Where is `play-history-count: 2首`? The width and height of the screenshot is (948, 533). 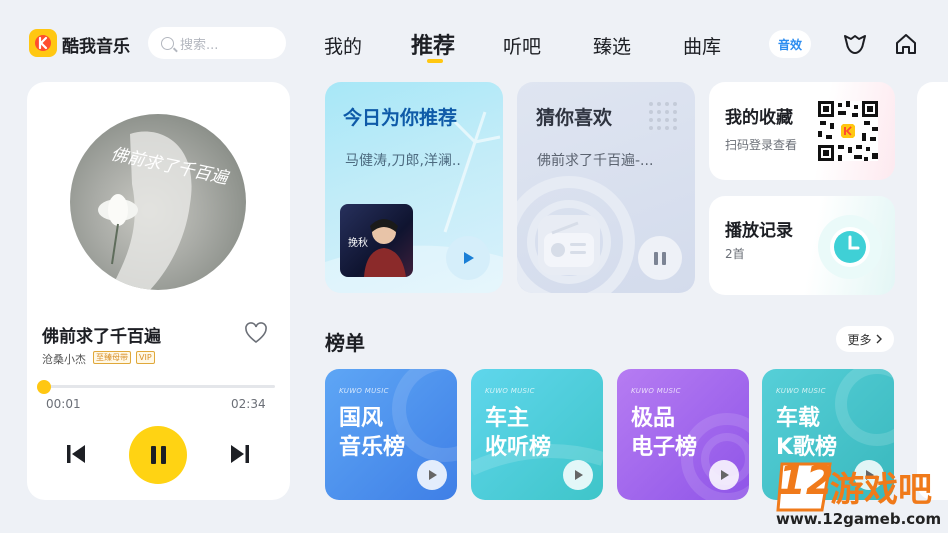
play-history-count: 2首 is located at coordinates (735, 254).